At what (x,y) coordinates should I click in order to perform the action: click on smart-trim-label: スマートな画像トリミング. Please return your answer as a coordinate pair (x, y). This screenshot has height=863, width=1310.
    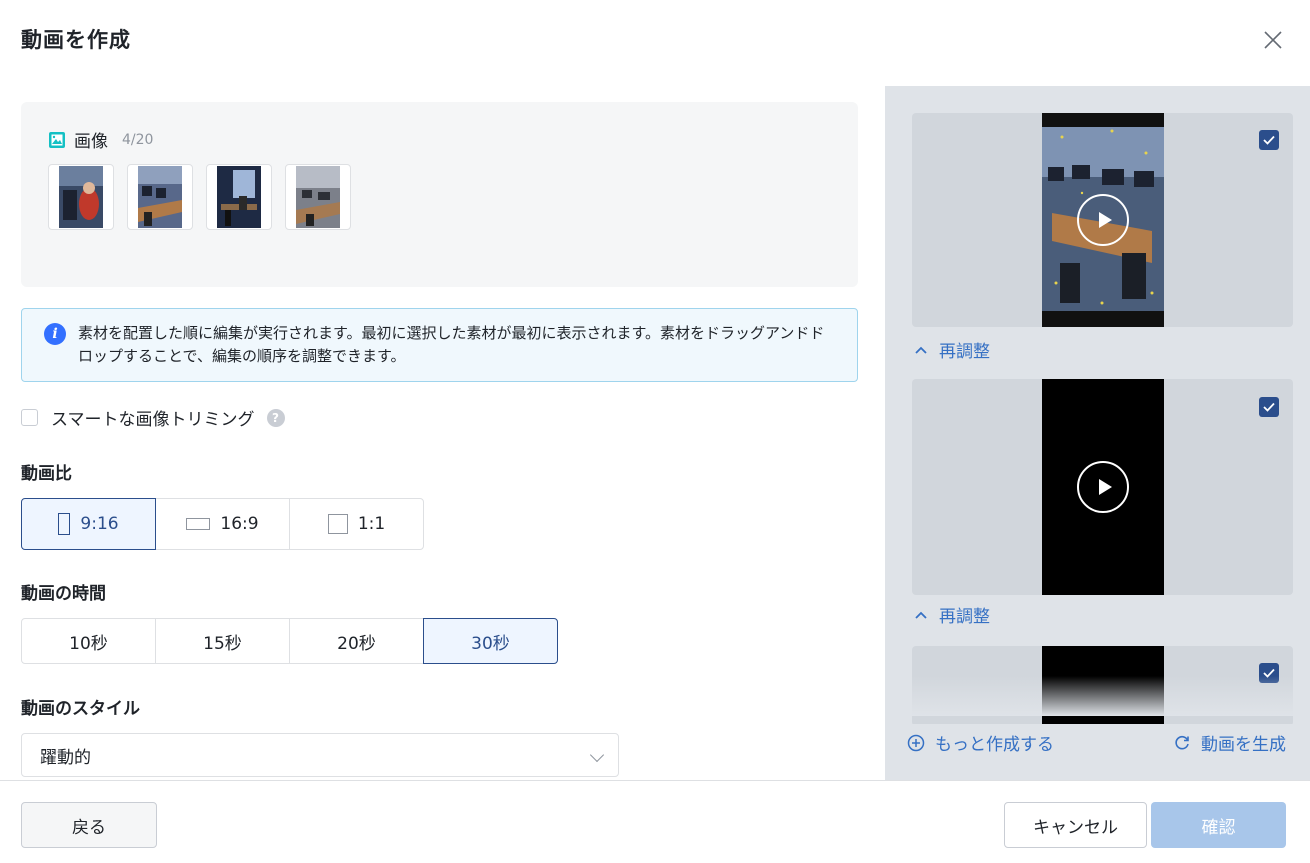
    Looking at the image, I should click on (153, 420).